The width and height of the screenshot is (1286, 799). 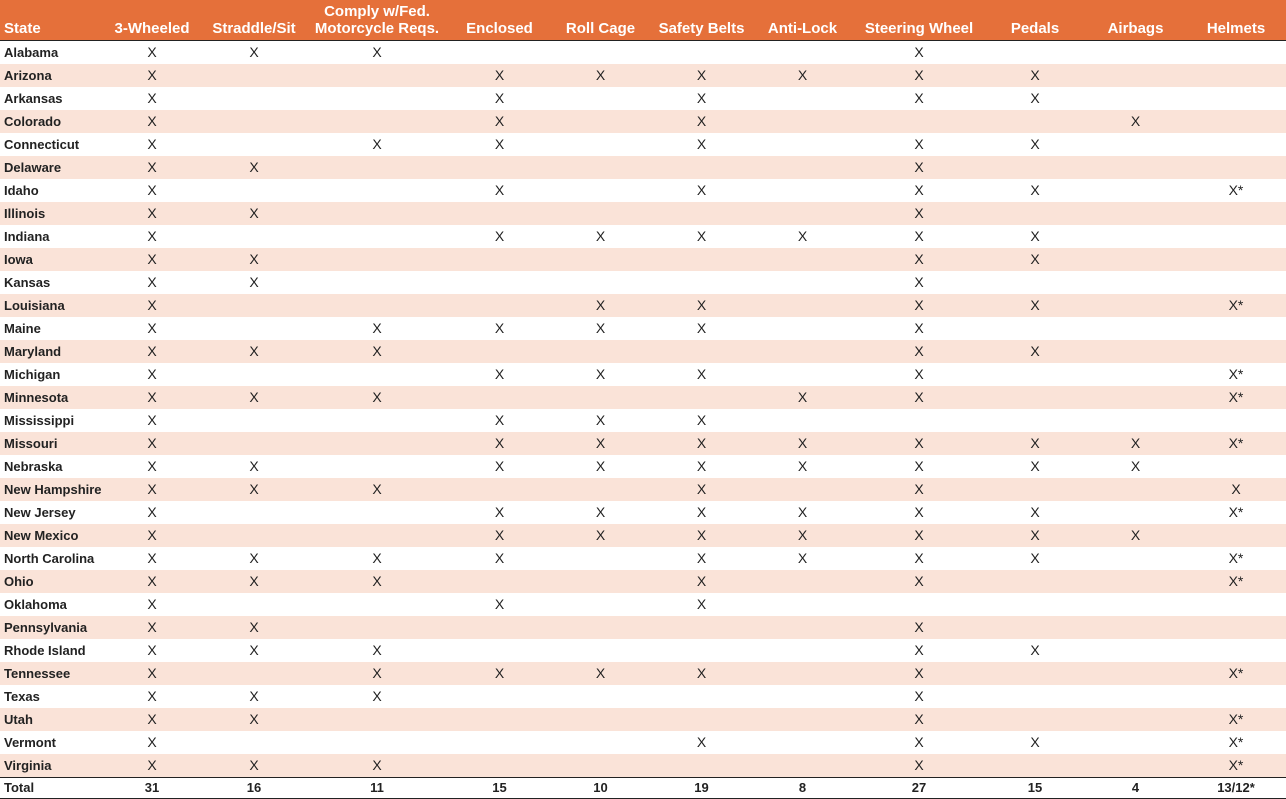 I want to click on column-header-label: Steering Wheel, so click(x=919, y=28).